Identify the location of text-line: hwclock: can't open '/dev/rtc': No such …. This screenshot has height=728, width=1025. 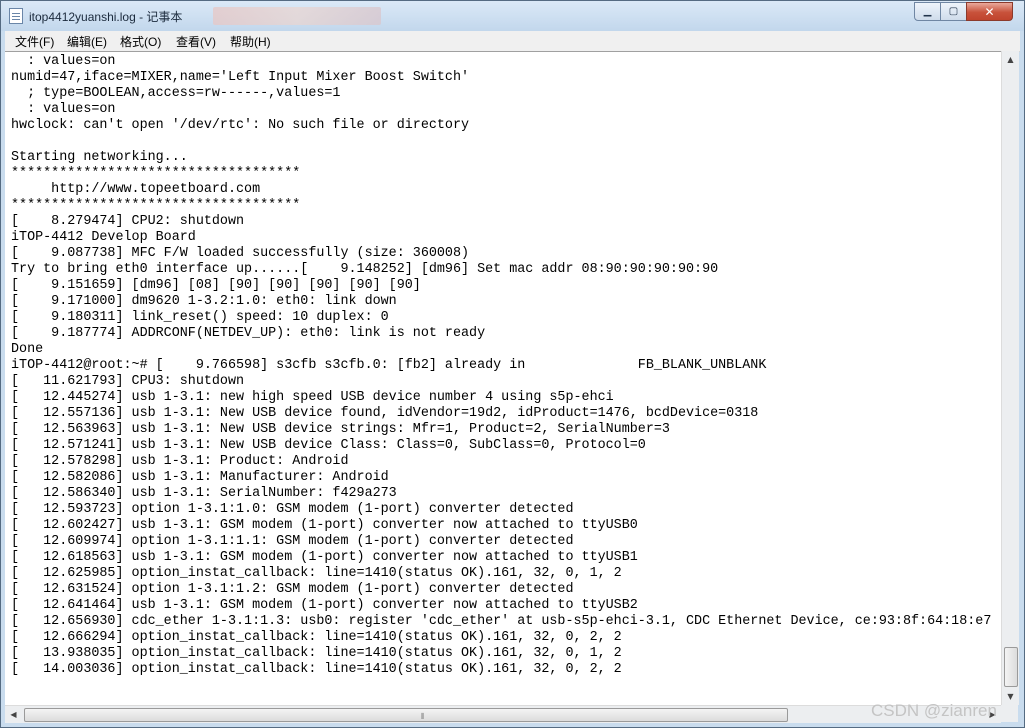
(240, 125).